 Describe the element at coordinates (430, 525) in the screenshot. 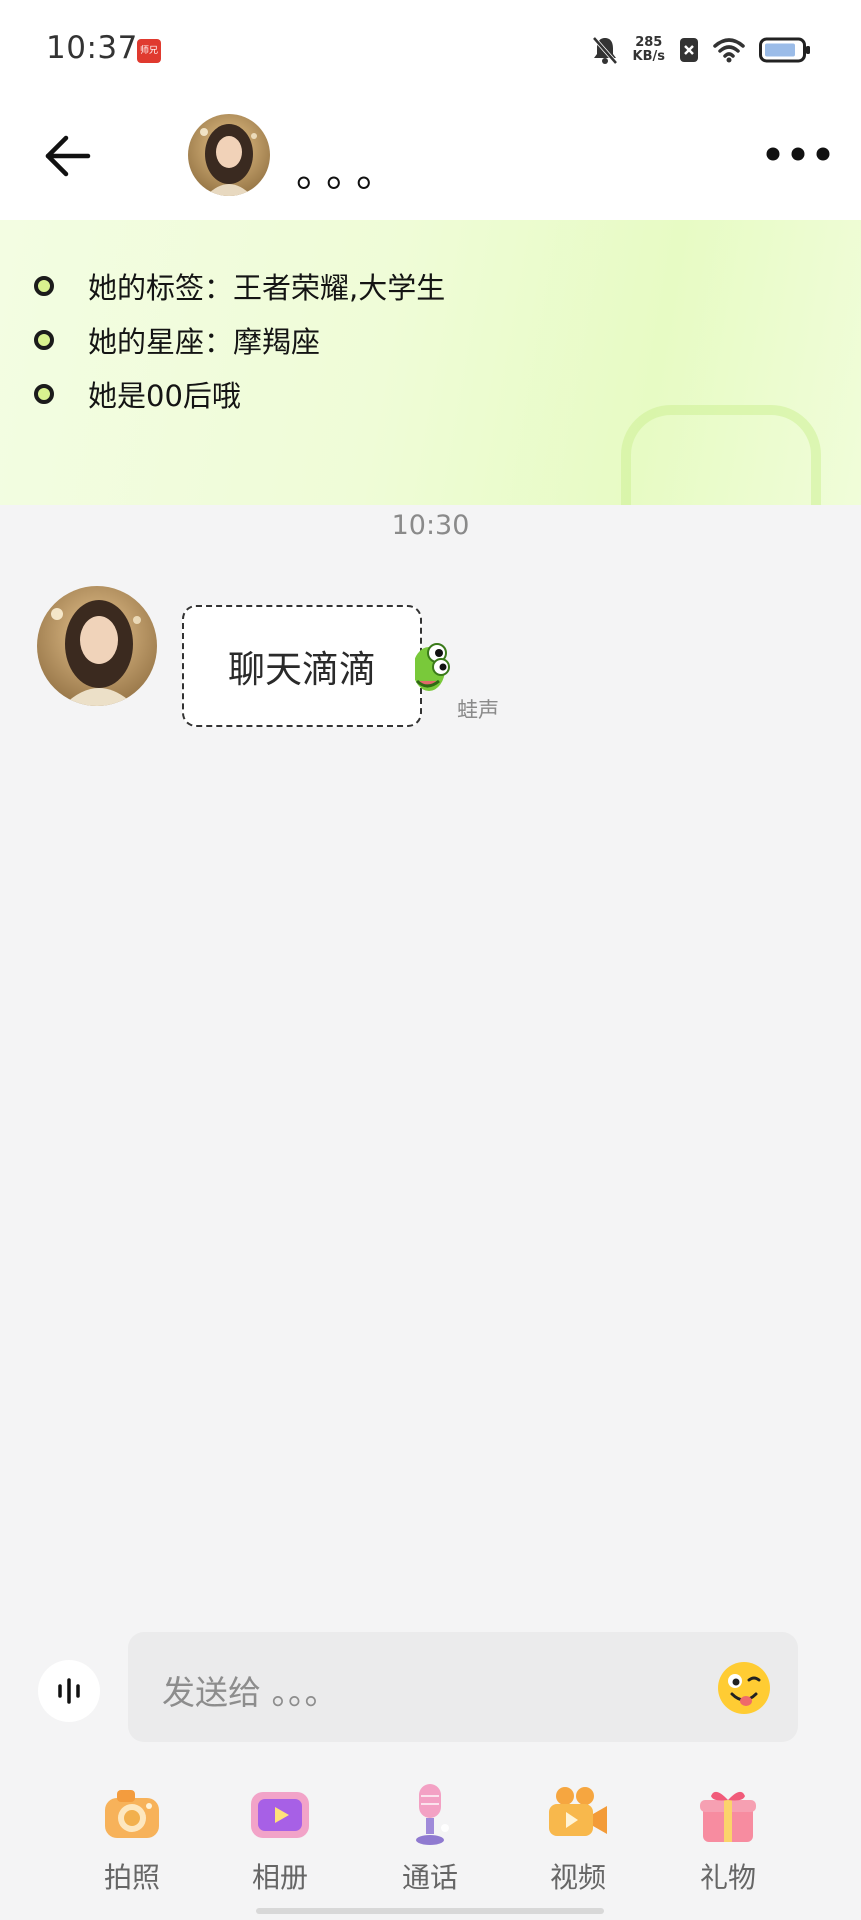

I see `message-timestamp: 10:30` at that location.